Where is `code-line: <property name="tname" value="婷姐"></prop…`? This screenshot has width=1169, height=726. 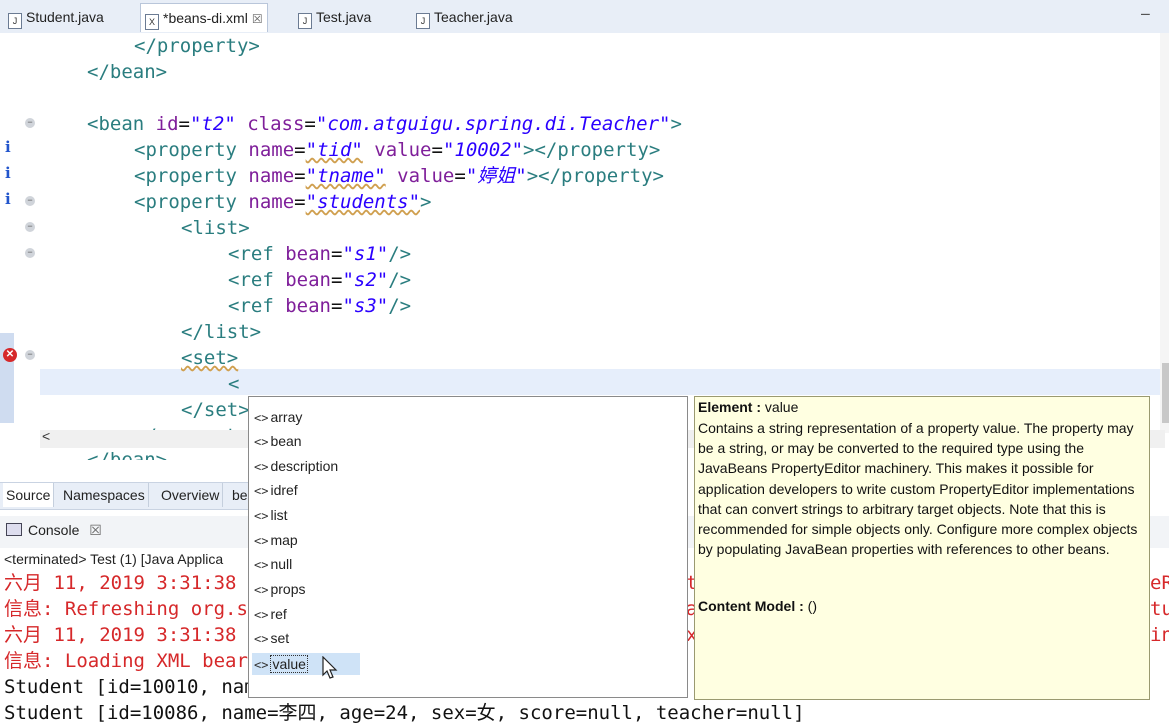 code-line: <property name="tname" value="婷姐"></prop… is located at coordinates (399, 176).